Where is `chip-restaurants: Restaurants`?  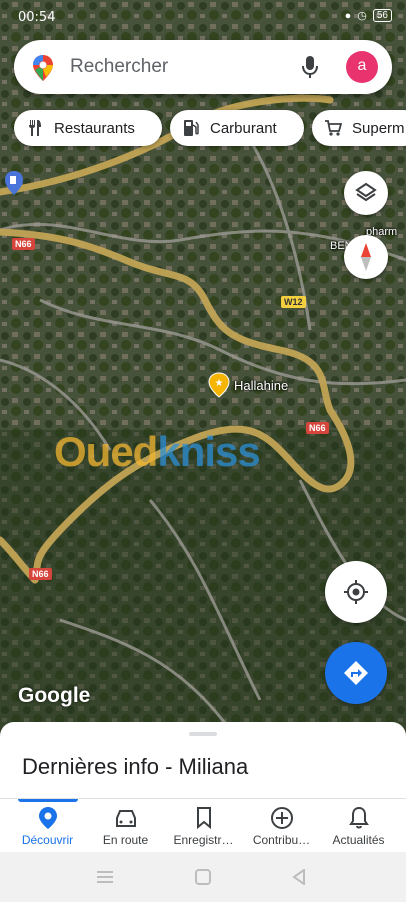 chip-restaurants: Restaurants is located at coordinates (88, 128).